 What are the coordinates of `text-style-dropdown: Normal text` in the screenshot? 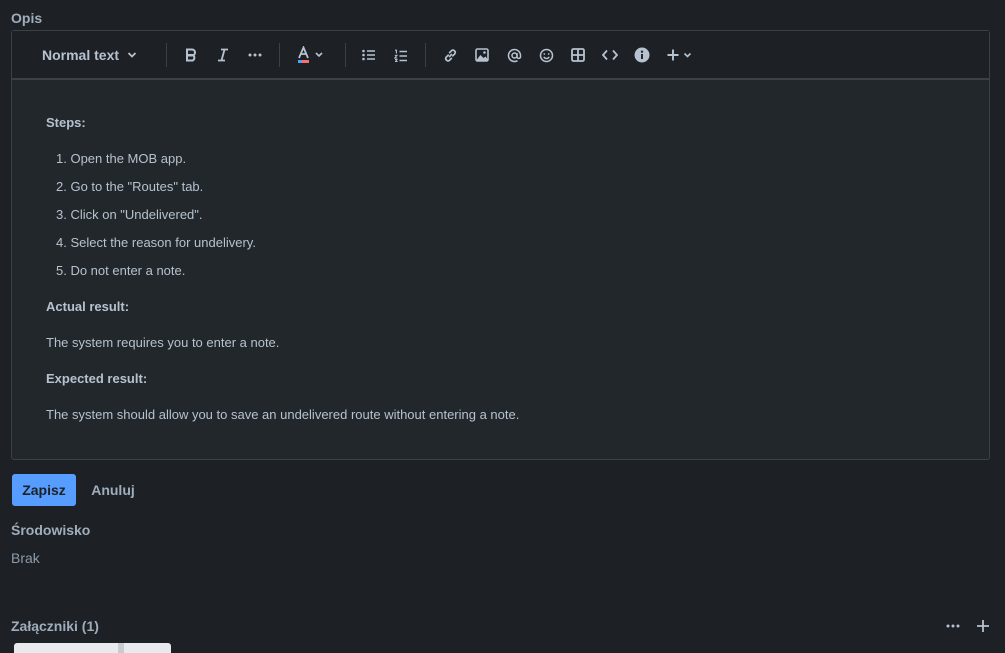 It's located at (90, 55).